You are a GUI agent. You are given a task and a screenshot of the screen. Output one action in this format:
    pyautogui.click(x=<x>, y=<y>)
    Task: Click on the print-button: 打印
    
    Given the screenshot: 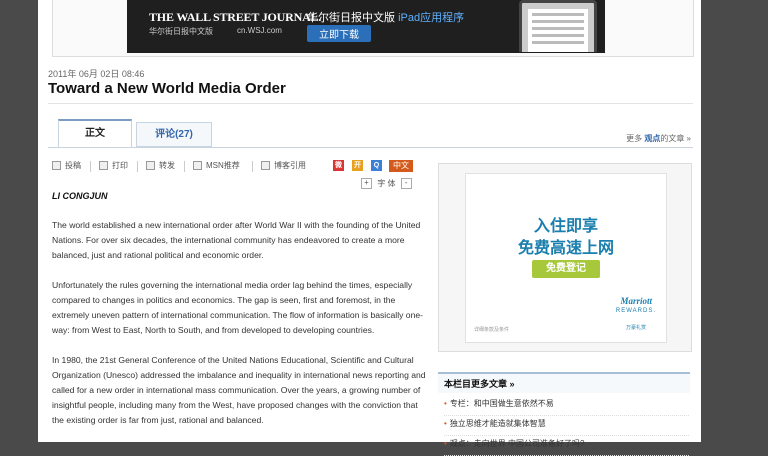 What is the action you would take?
    pyautogui.click(x=113, y=165)
    